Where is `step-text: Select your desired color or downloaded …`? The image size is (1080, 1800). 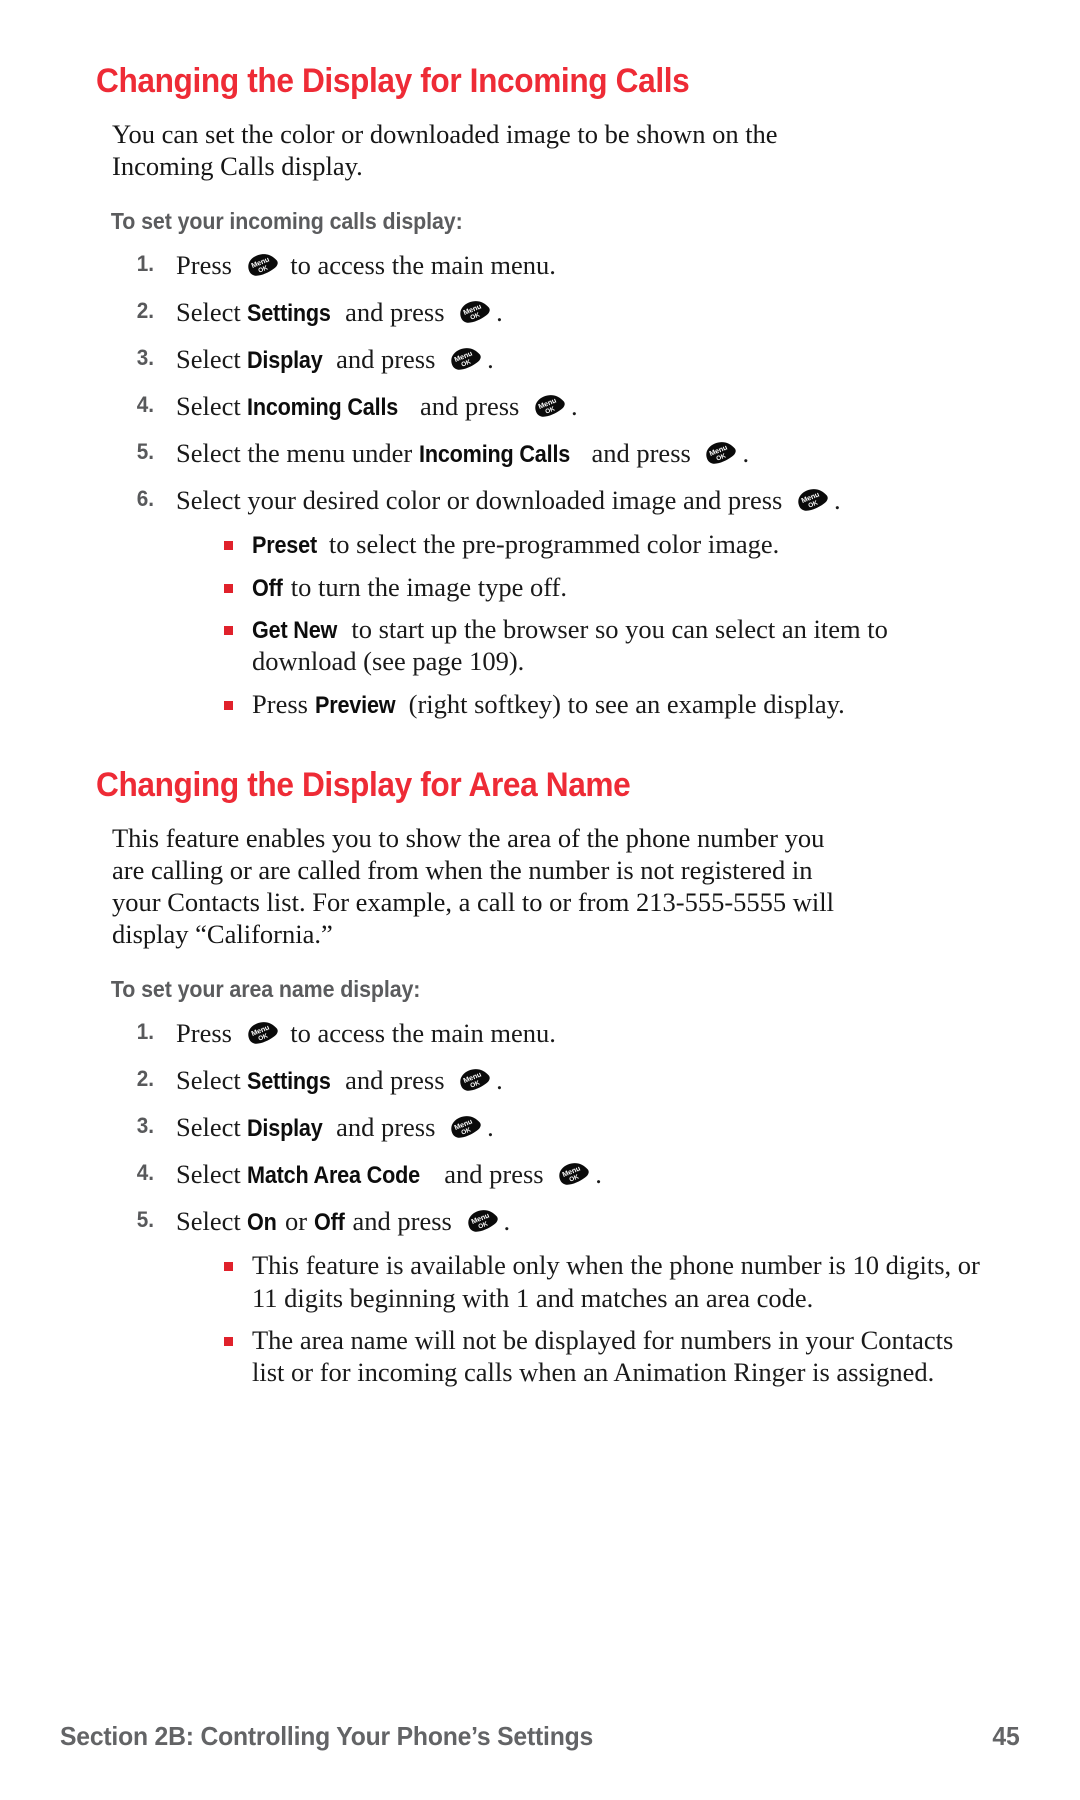 step-text: Select your desired color or downloaded … is located at coordinates (482, 500).